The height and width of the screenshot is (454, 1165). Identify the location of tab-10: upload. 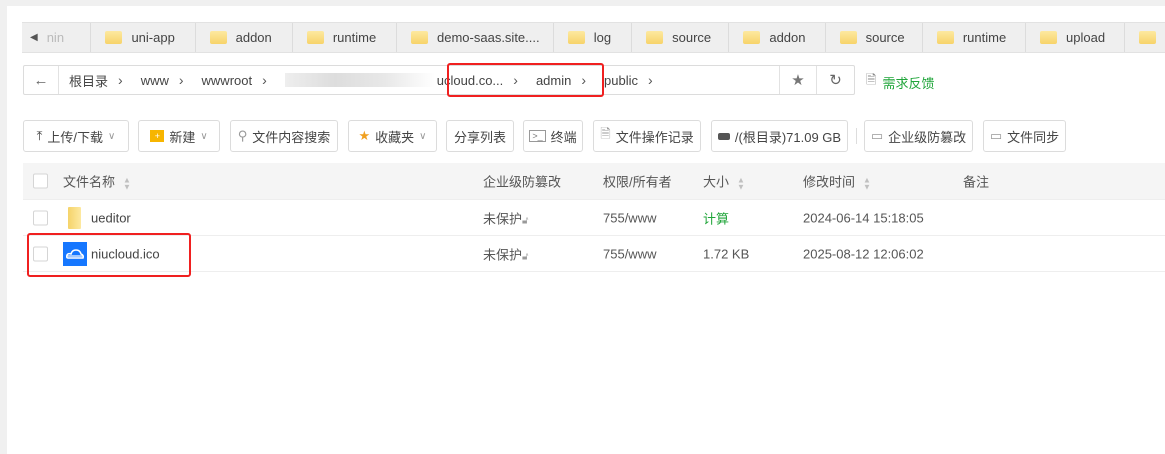
(1076, 37).